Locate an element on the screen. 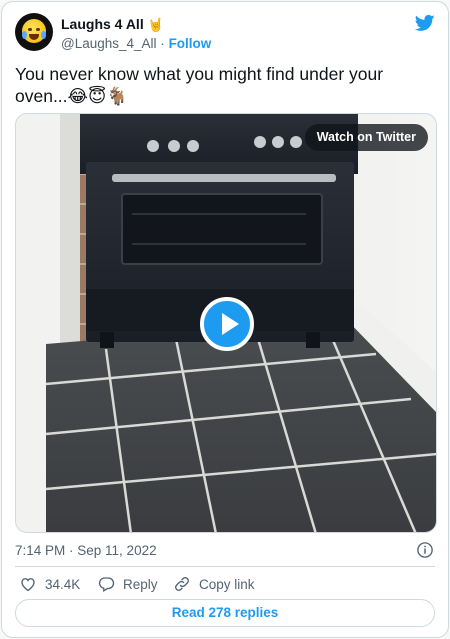  reply-button: Reply is located at coordinates (127, 584).